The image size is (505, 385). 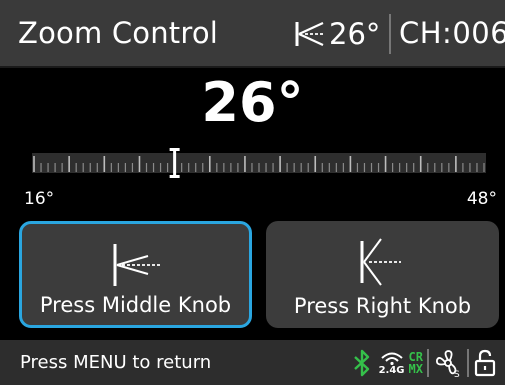 I want to click on fan-icon: S, so click(x=448, y=362).